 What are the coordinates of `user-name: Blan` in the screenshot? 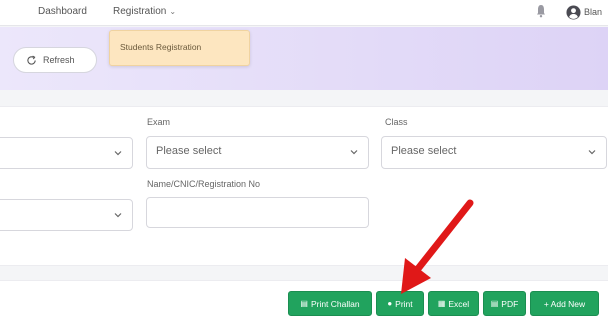 It's located at (593, 12).